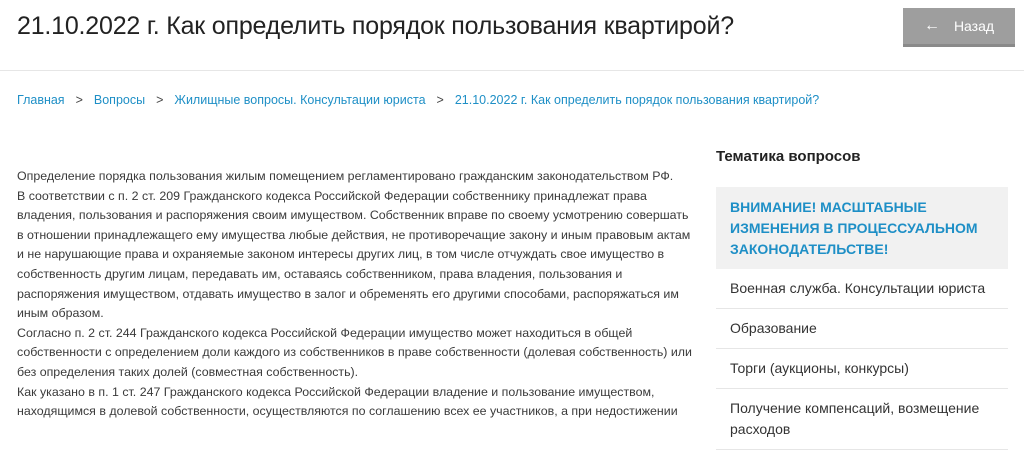  I want to click on breadcrumb-questions: Вопросы, so click(119, 100).